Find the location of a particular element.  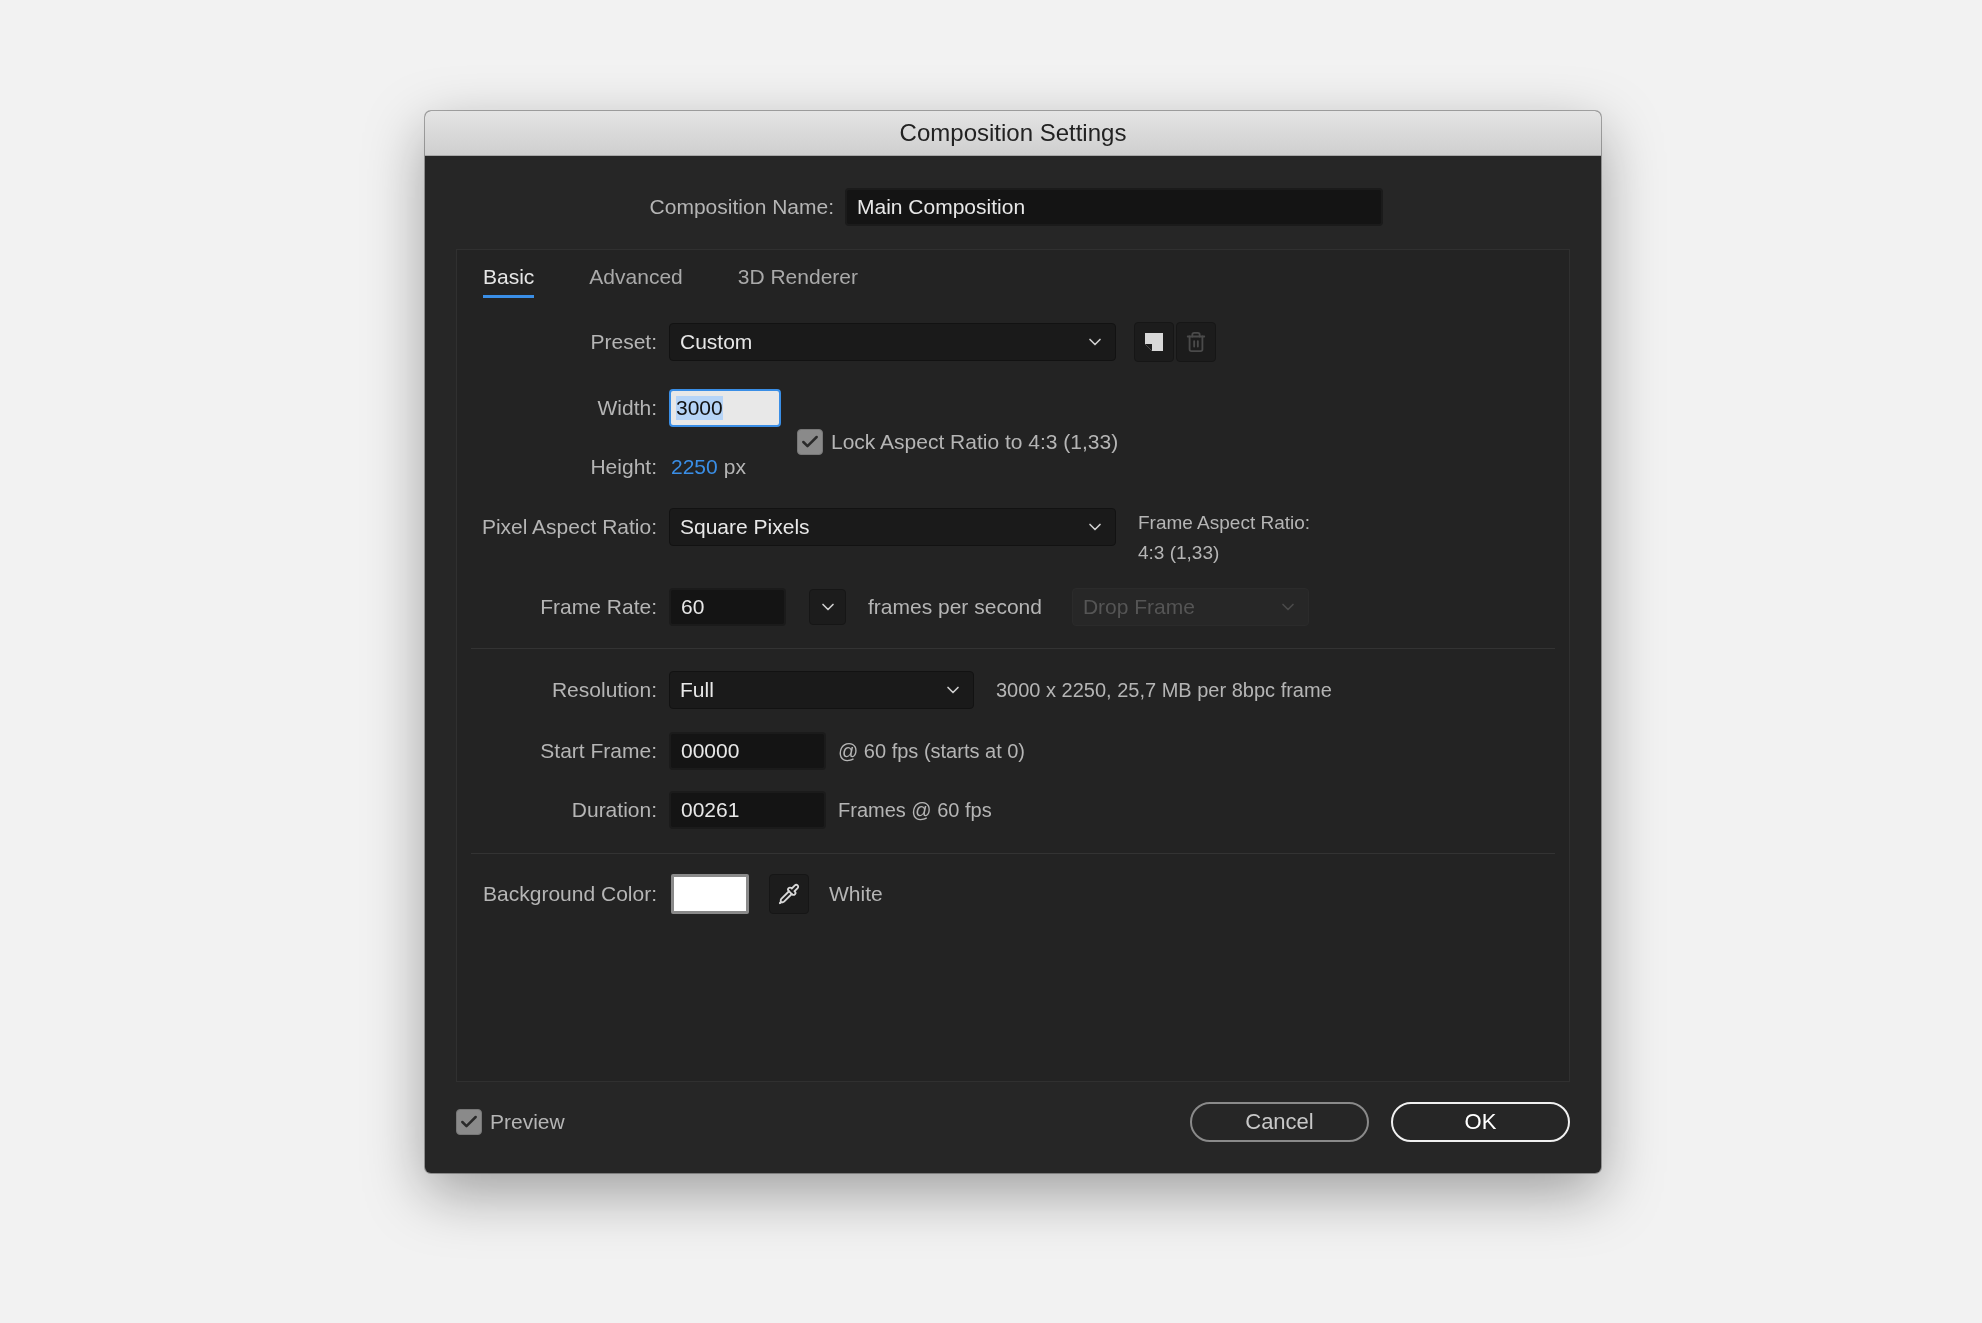

dropdown: Full is located at coordinates (821, 690).